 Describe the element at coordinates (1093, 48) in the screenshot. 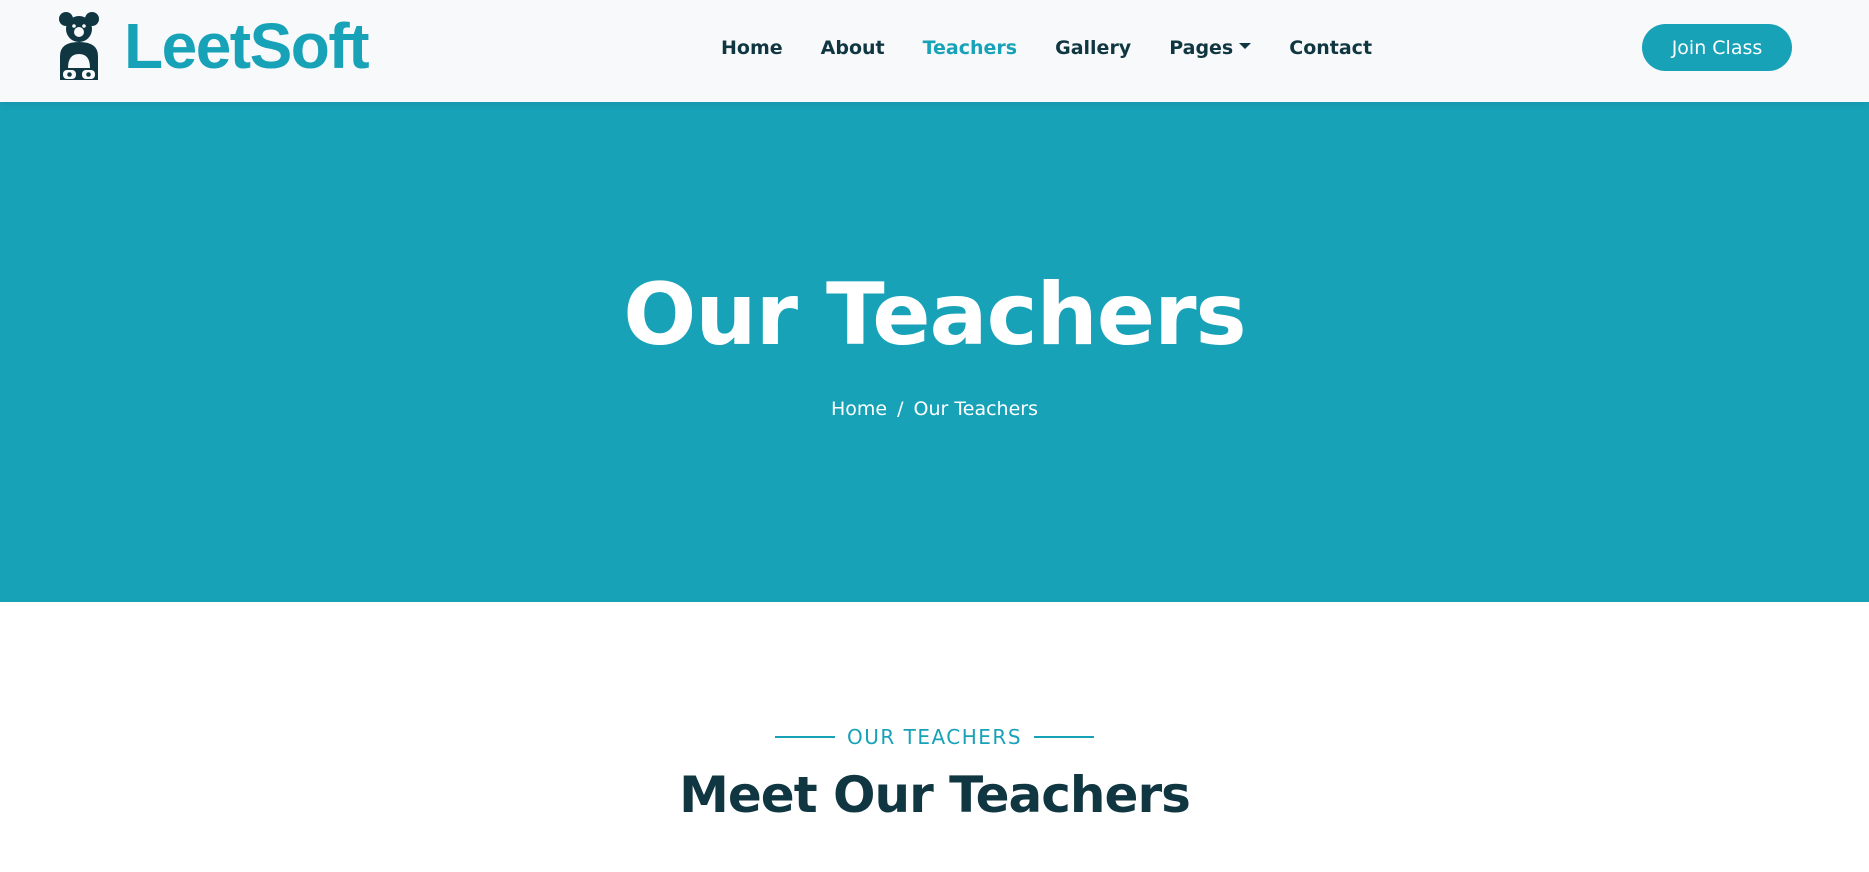

I see `nav-gallery: Gallery` at that location.